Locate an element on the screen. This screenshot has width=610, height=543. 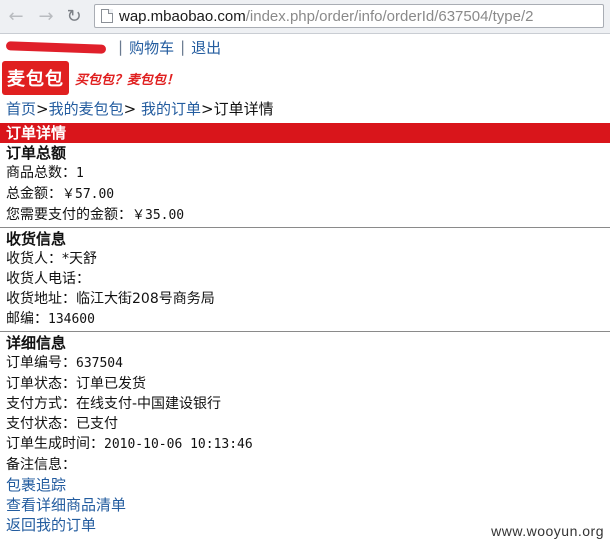
pay-method-label: 支付方式： is located at coordinates (41, 404).